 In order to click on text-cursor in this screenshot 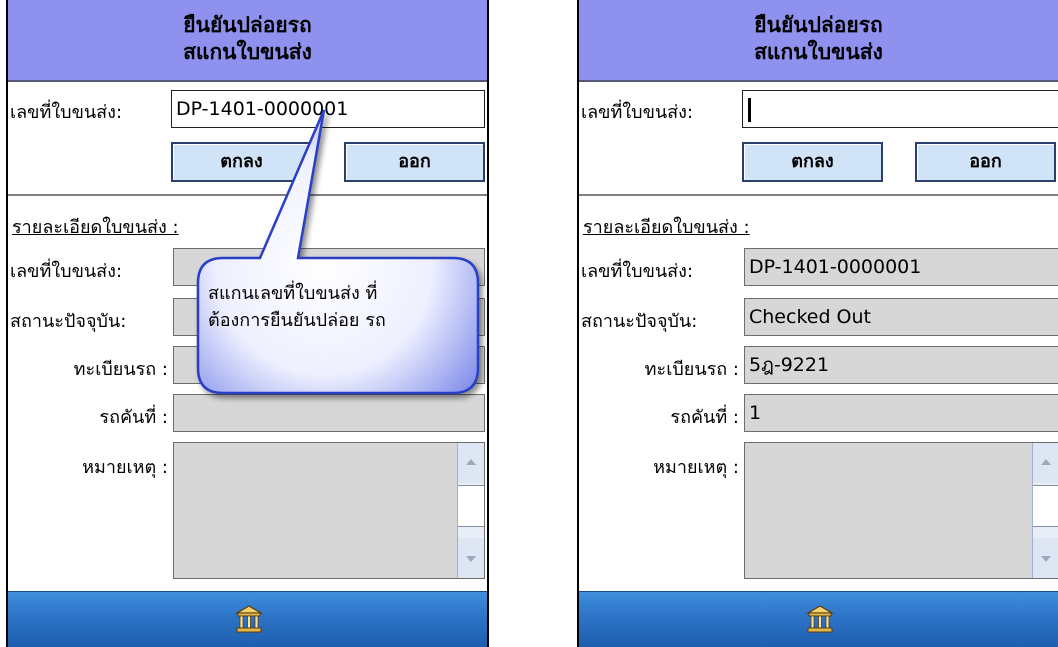, I will do `click(749, 109)`.